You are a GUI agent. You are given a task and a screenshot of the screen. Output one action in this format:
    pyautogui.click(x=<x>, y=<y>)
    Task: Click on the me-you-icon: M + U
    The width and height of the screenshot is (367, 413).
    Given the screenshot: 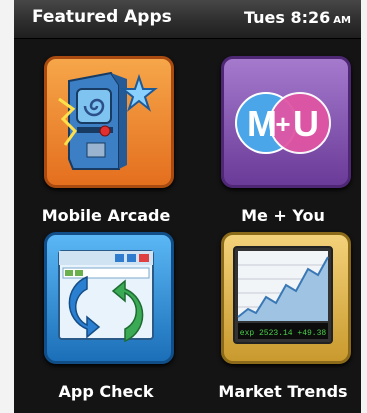 What is the action you would take?
    pyautogui.click(x=286, y=122)
    